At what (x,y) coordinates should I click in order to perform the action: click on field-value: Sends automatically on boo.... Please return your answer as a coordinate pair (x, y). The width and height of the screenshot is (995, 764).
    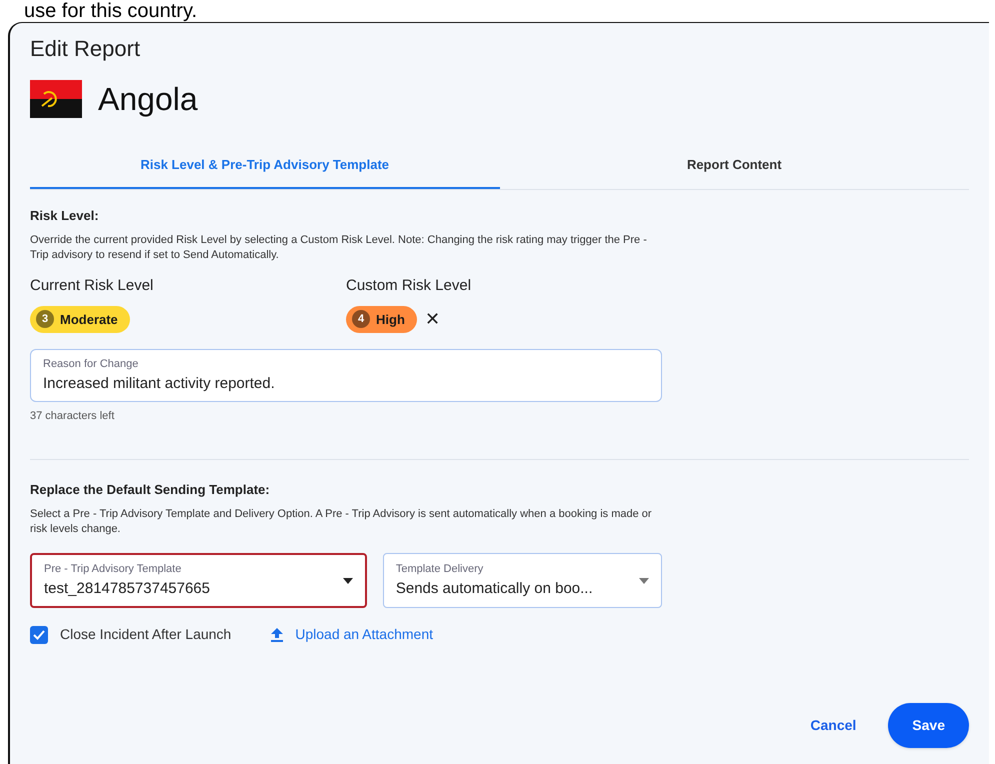
    Looking at the image, I should click on (495, 588).